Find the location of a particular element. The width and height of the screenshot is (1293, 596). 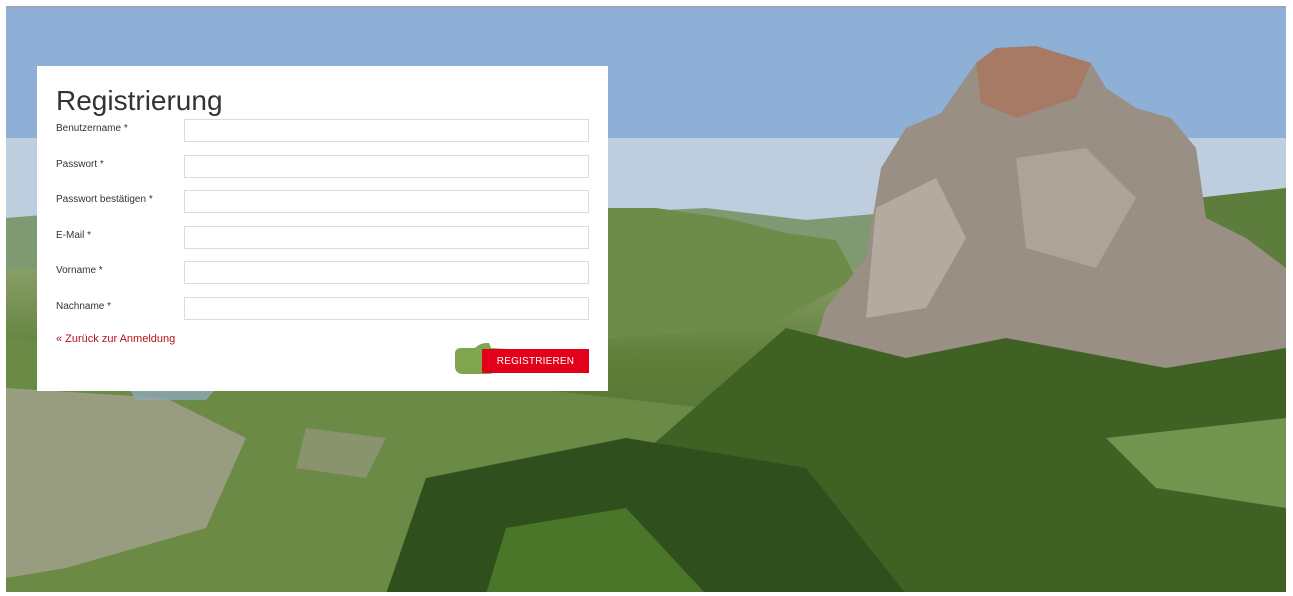

page-title: Registrierung is located at coordinates (139, 100).